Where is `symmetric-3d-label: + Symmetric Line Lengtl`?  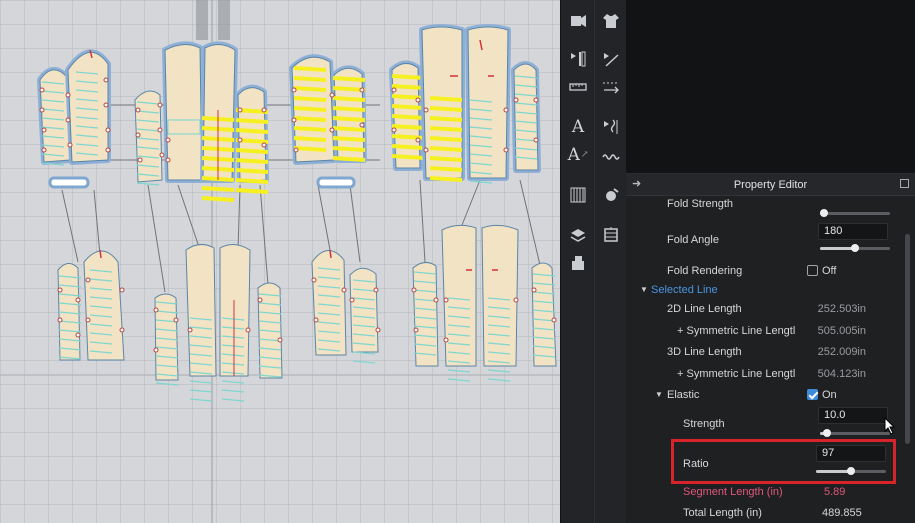
symmetric-3d-label: + Symmetric Line Lengtl is located at coordinates (736, 374).